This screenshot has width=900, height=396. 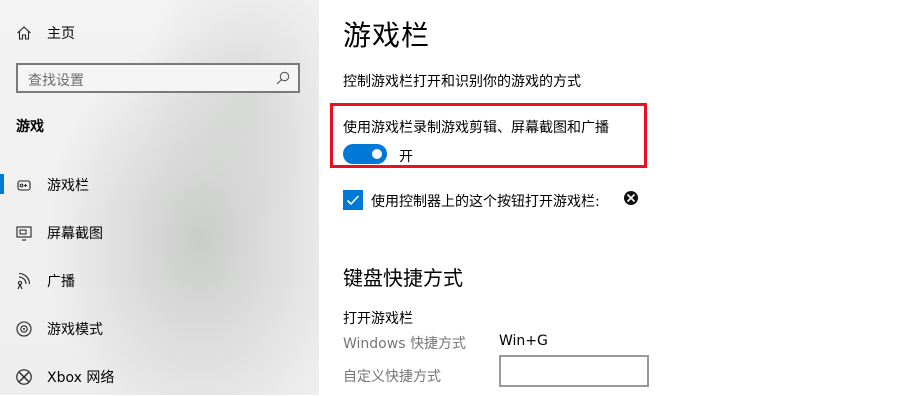 What do you see at coordinates (403, 278) in the screenshot?
I see `keyboard-shortcuts-heading: 键盘快捷方式` at bounding box center [403, 278].